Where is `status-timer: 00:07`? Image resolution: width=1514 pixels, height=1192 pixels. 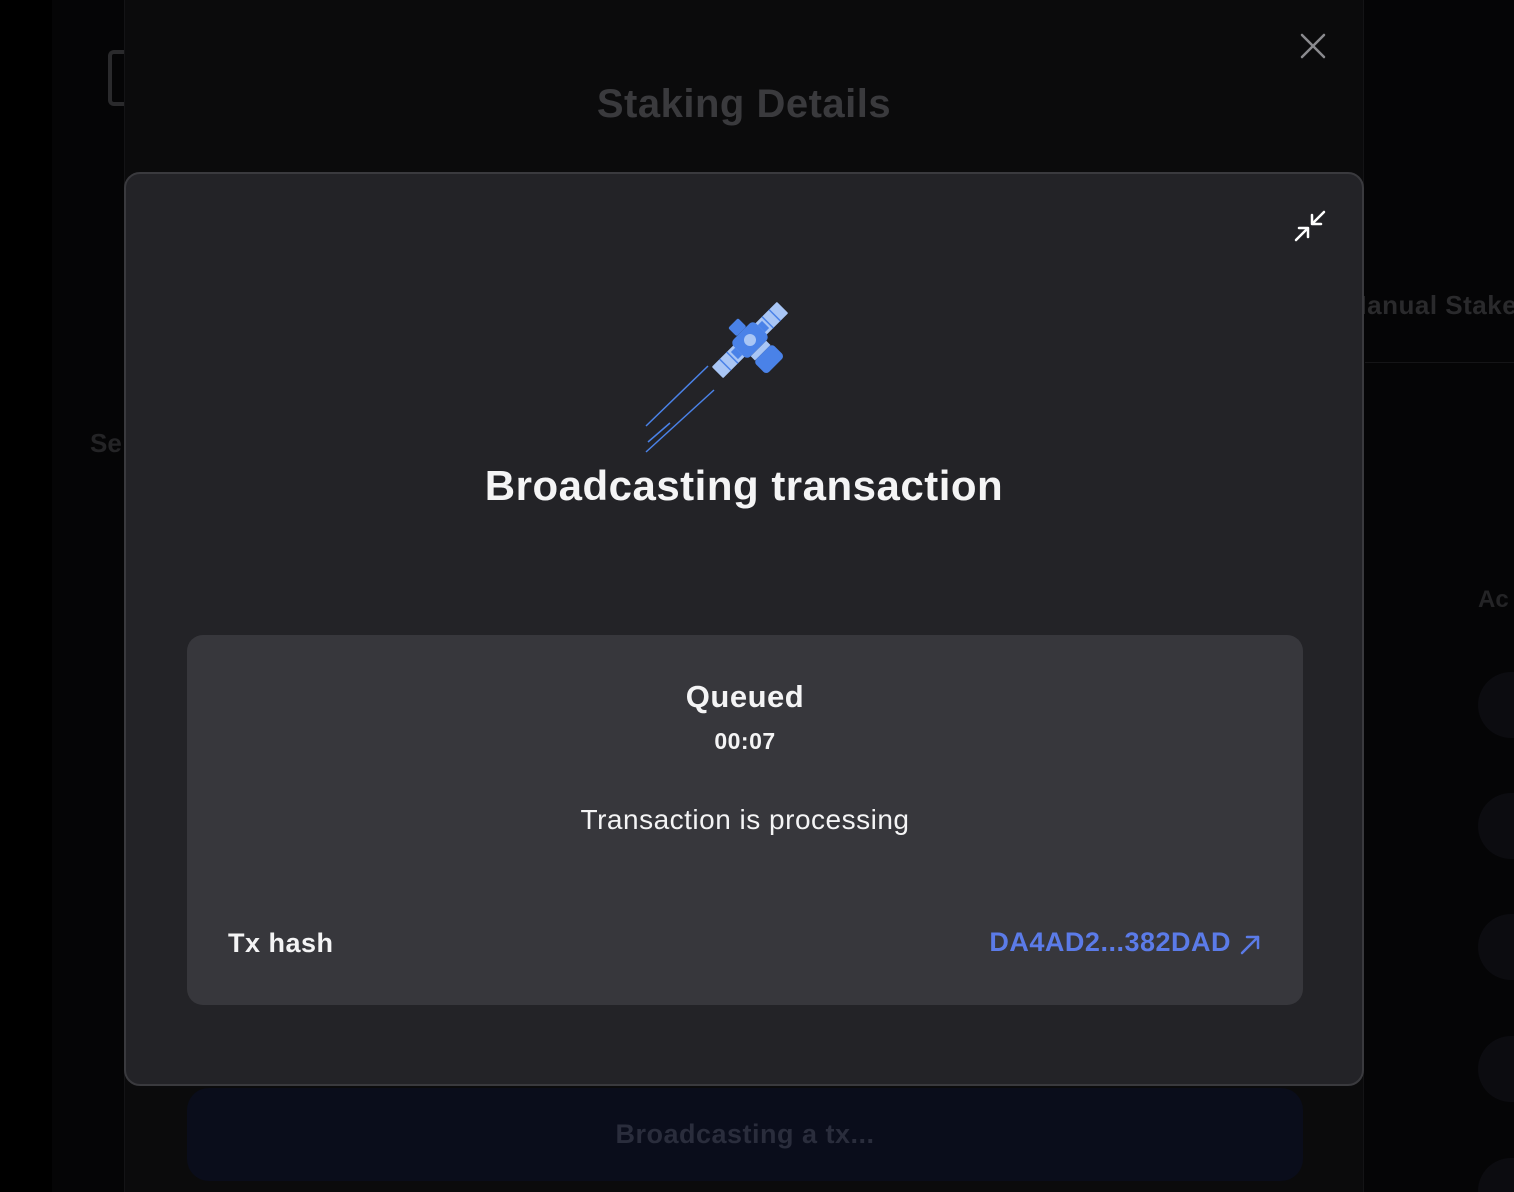 status-timer: 00:07 is located at coordinates (745, 741).